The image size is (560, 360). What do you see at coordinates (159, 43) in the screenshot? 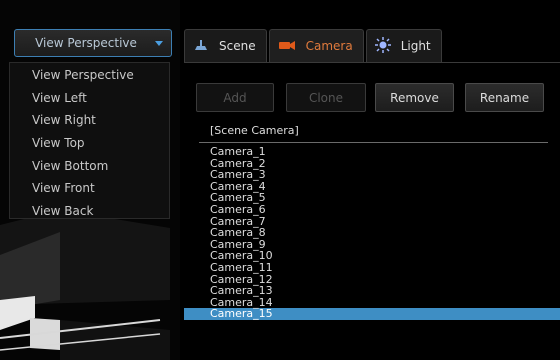
I see `chevron-down-icon` at bounding box center [159, 43].